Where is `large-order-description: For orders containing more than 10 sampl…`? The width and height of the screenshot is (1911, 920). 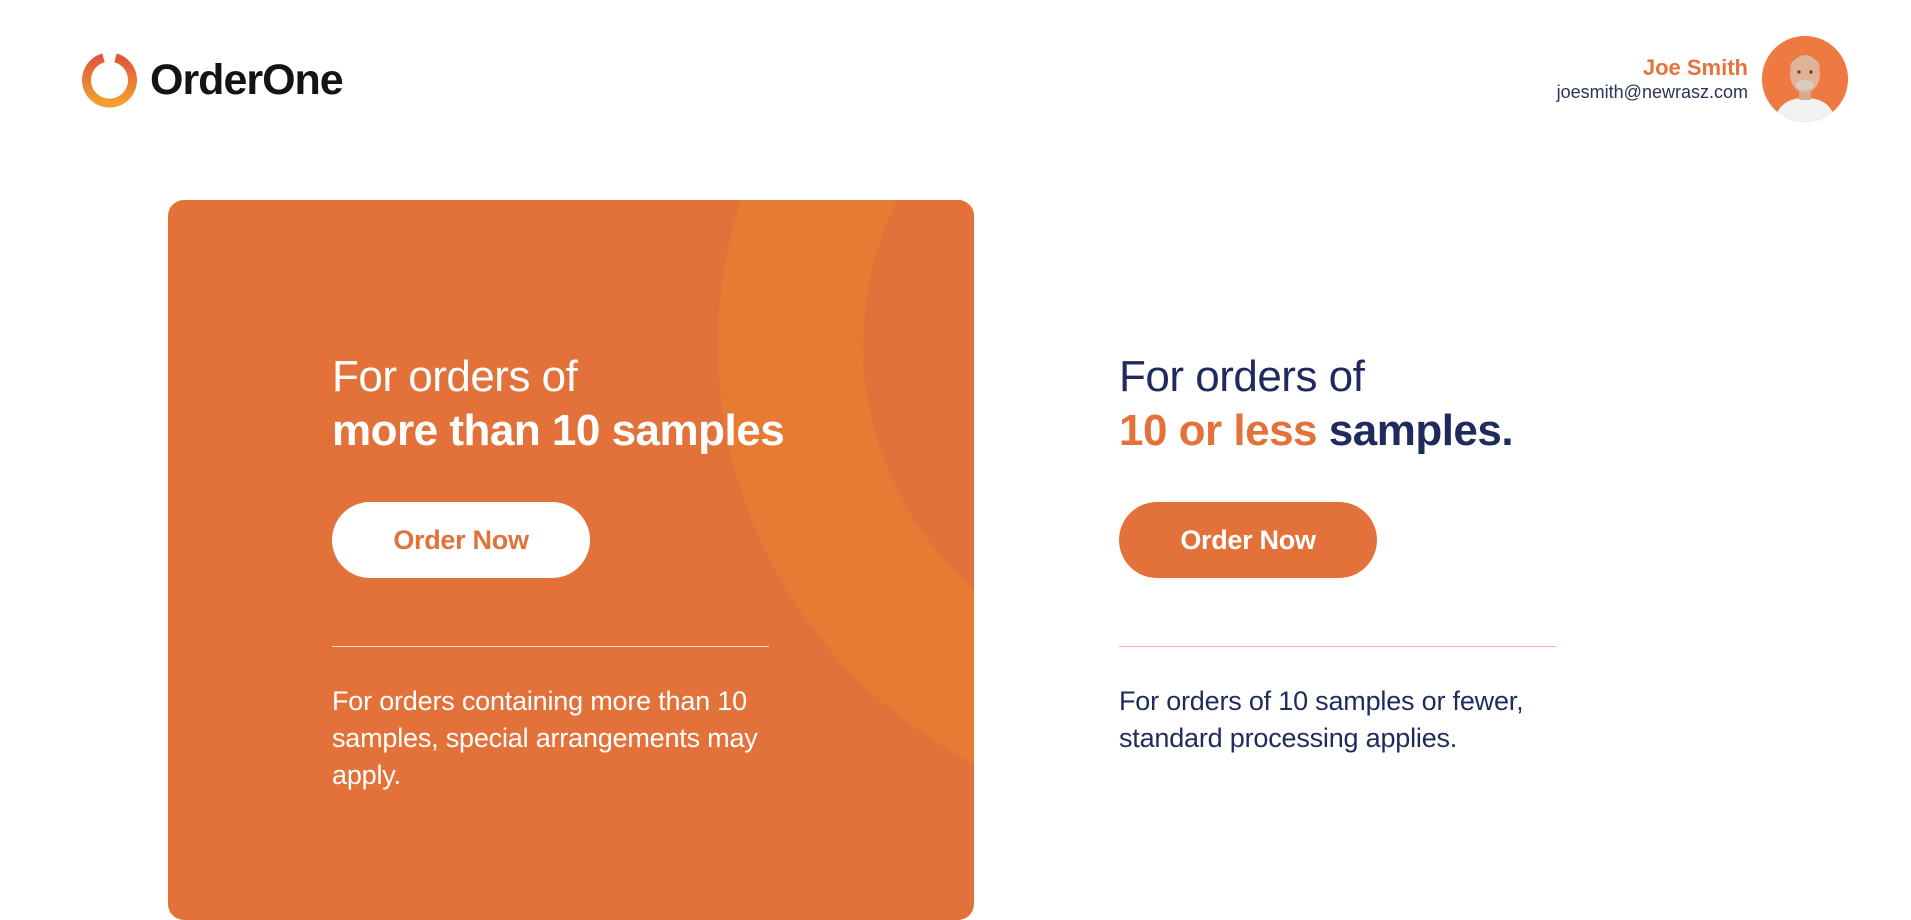 large-order-description: For orders containing more than 10 sampl… is located at coordinates (545, 738).